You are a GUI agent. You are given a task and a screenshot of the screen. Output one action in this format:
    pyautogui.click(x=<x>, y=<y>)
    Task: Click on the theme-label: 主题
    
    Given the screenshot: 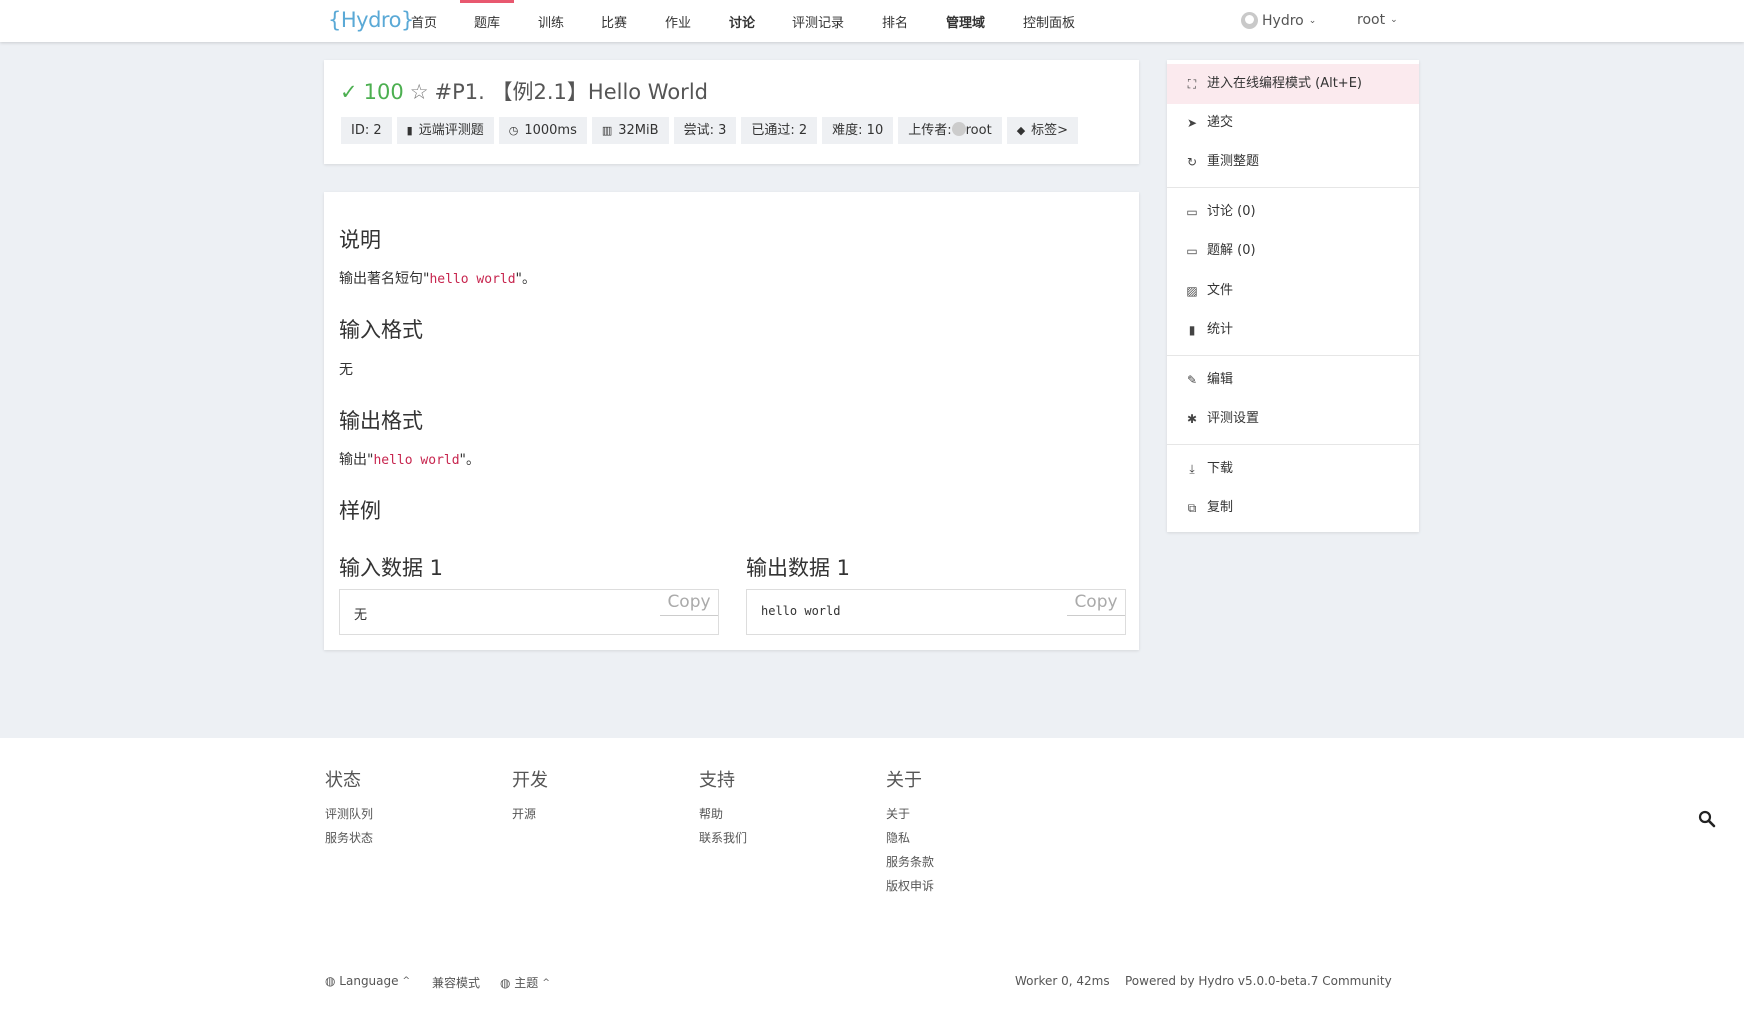 What is the action you would take?
    pyautogui.click(x=526, y=983)
    